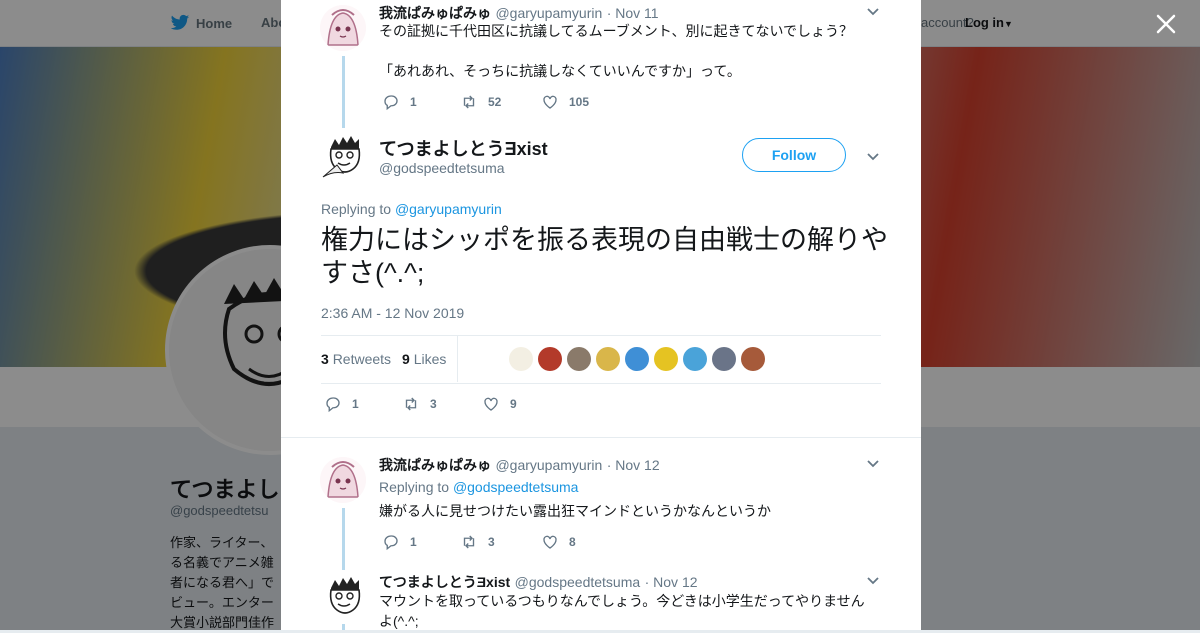 The height and width of the screenshot is (633, 1200). I want to click on like-count: 9, so click(513, 404).